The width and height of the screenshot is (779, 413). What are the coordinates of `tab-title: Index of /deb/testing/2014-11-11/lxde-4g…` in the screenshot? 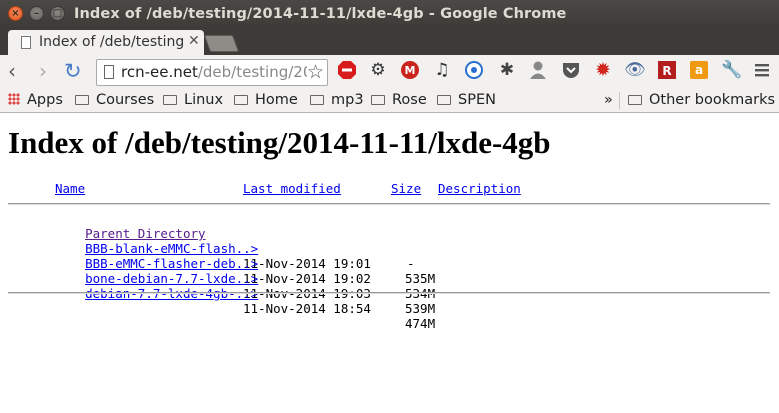 It's located at (111, 42).